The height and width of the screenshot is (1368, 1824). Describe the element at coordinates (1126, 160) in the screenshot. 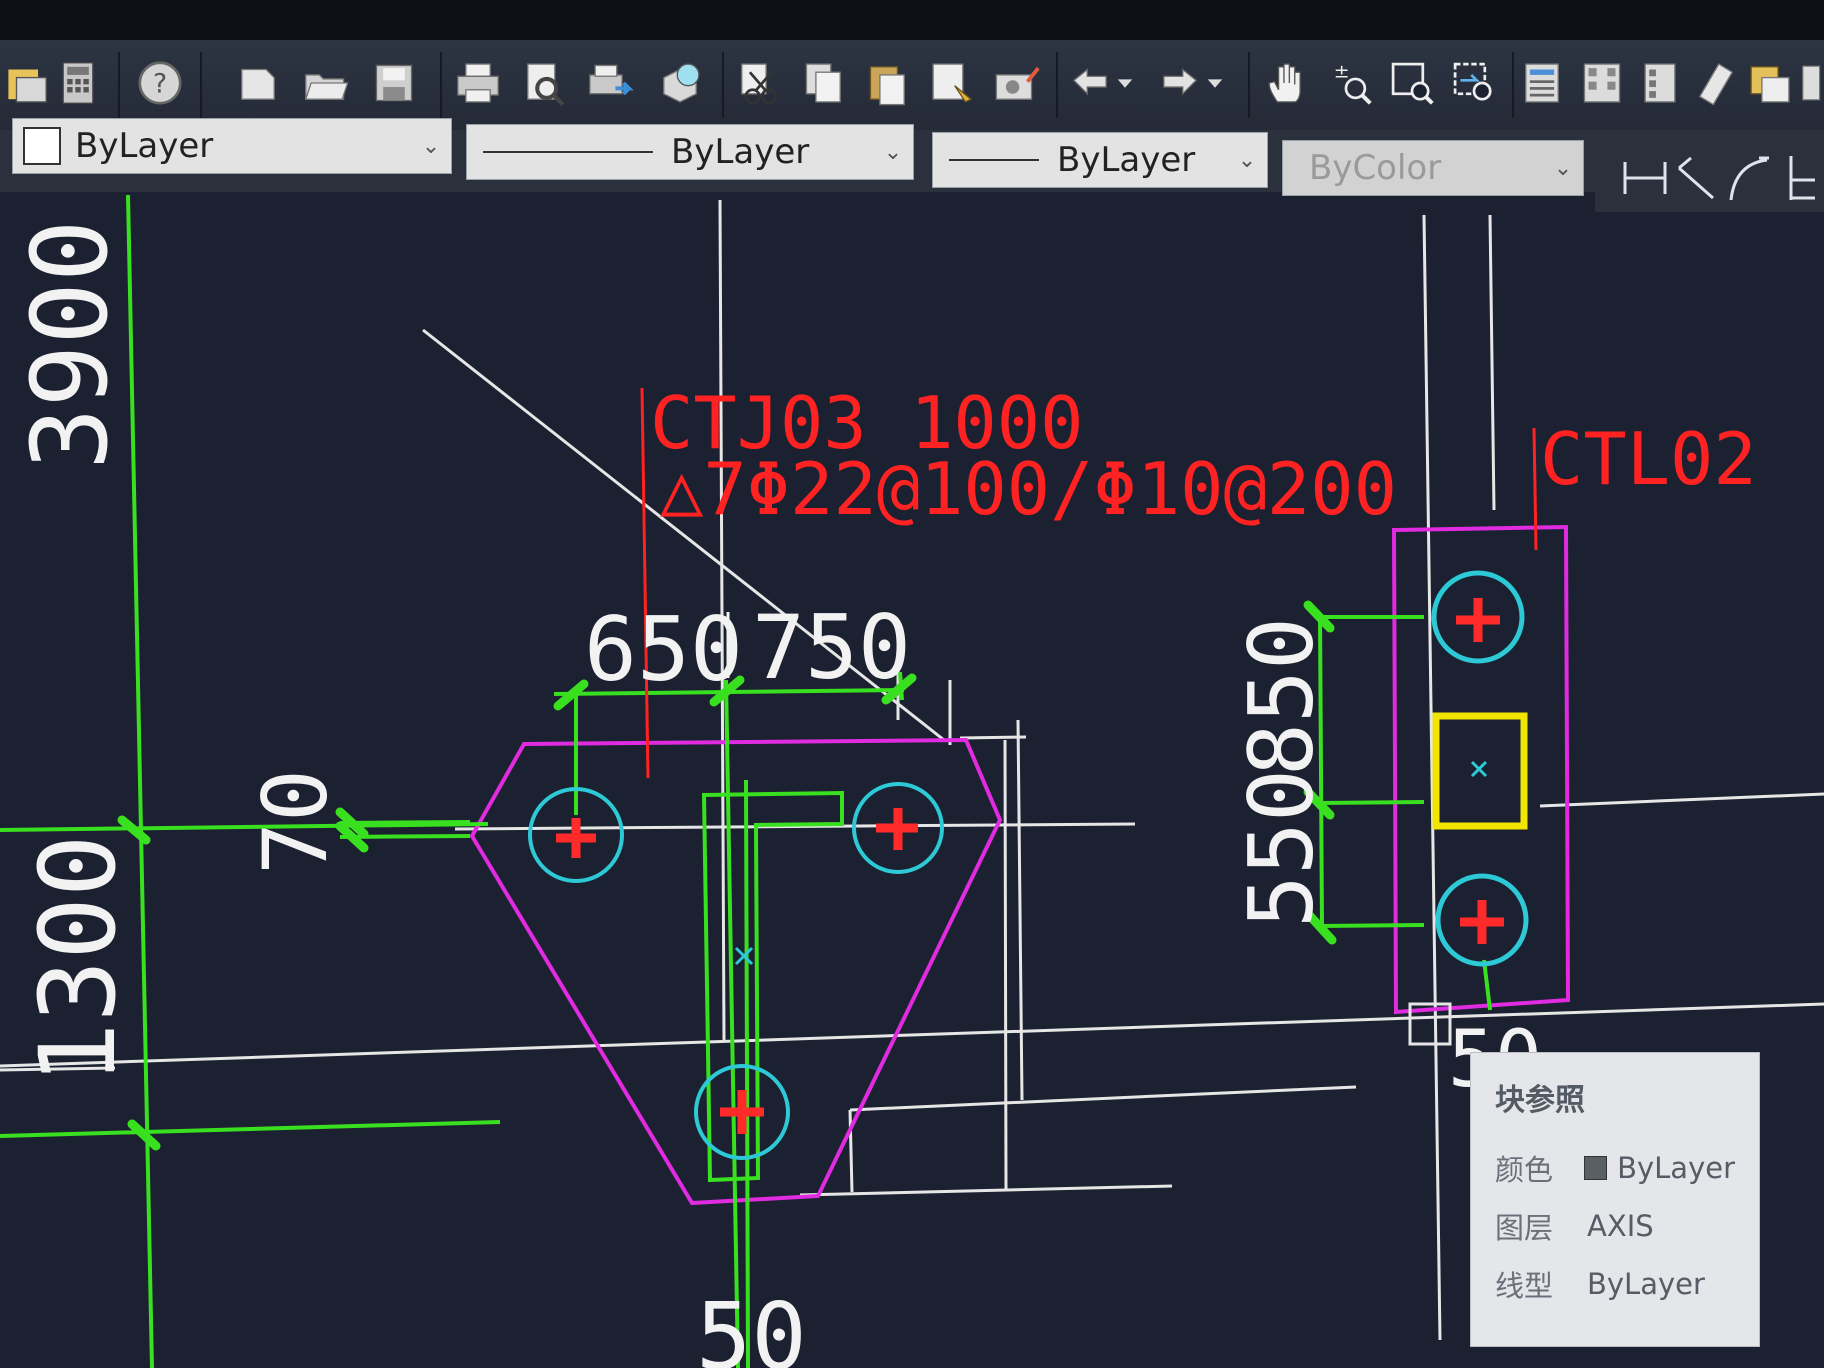

I see `lineweight-value: ByLayer` at that location.